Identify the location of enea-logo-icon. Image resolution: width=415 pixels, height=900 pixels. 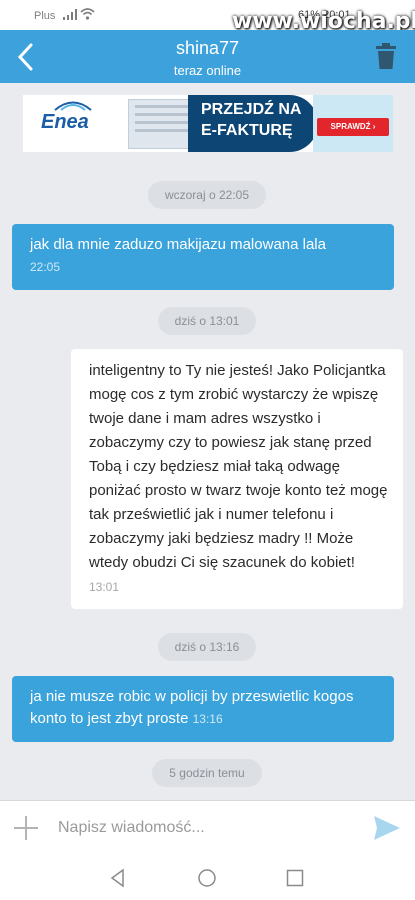
(73, 106).